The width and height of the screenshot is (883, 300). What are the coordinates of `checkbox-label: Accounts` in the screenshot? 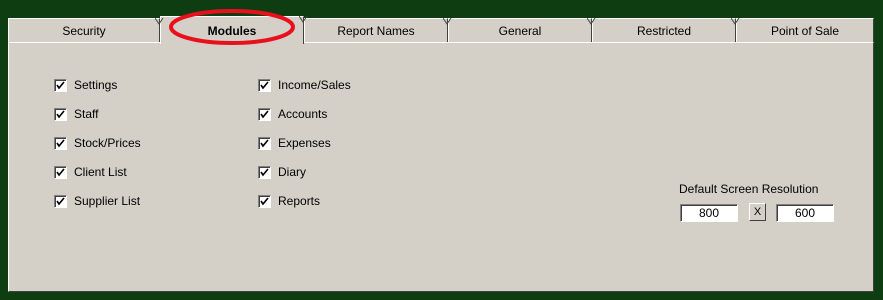 It's located at (303, 114).